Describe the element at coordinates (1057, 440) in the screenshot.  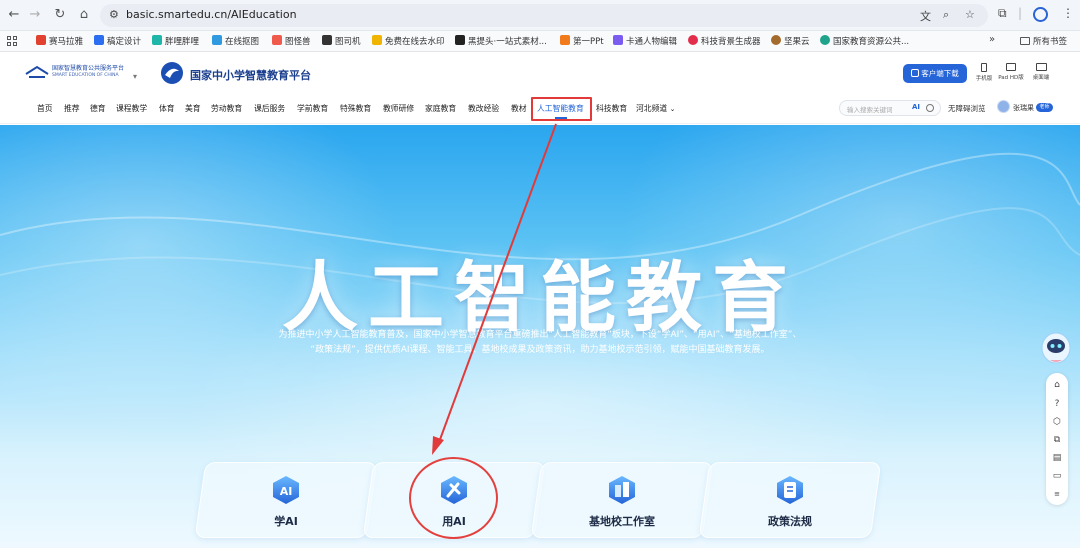
I see `copy-icon: ⧉` at that location.